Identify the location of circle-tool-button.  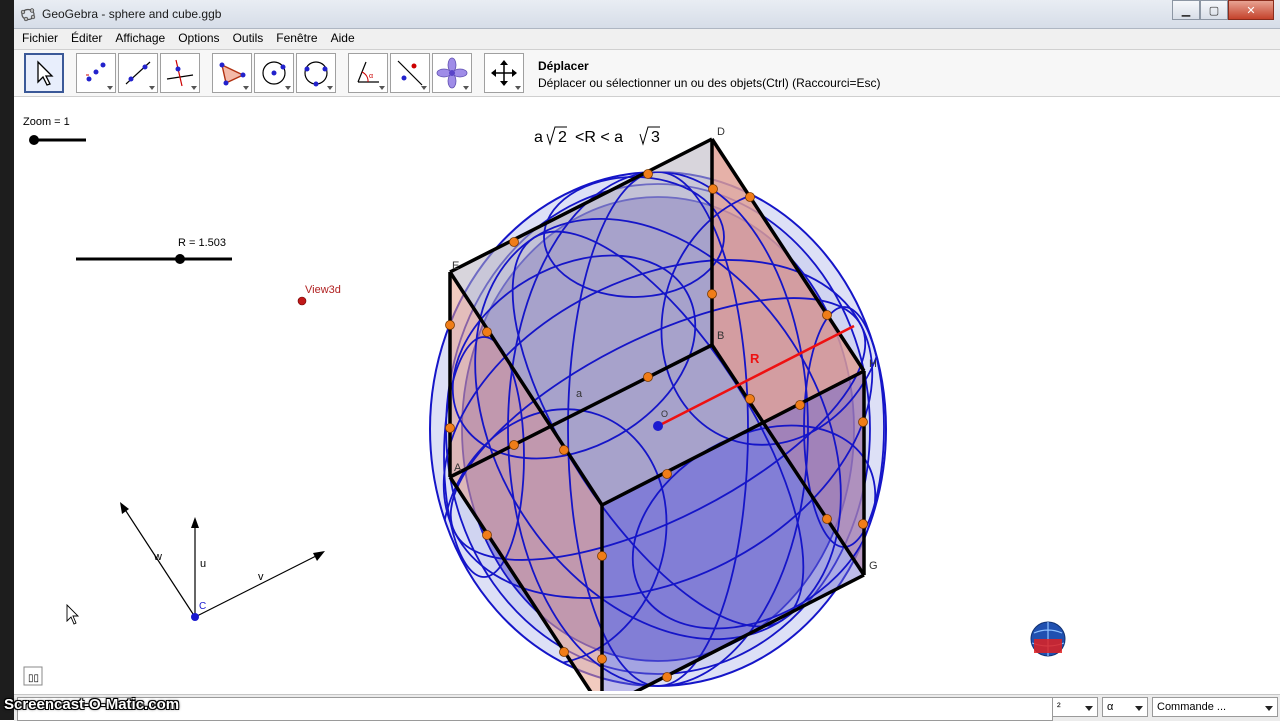
(274, 73).